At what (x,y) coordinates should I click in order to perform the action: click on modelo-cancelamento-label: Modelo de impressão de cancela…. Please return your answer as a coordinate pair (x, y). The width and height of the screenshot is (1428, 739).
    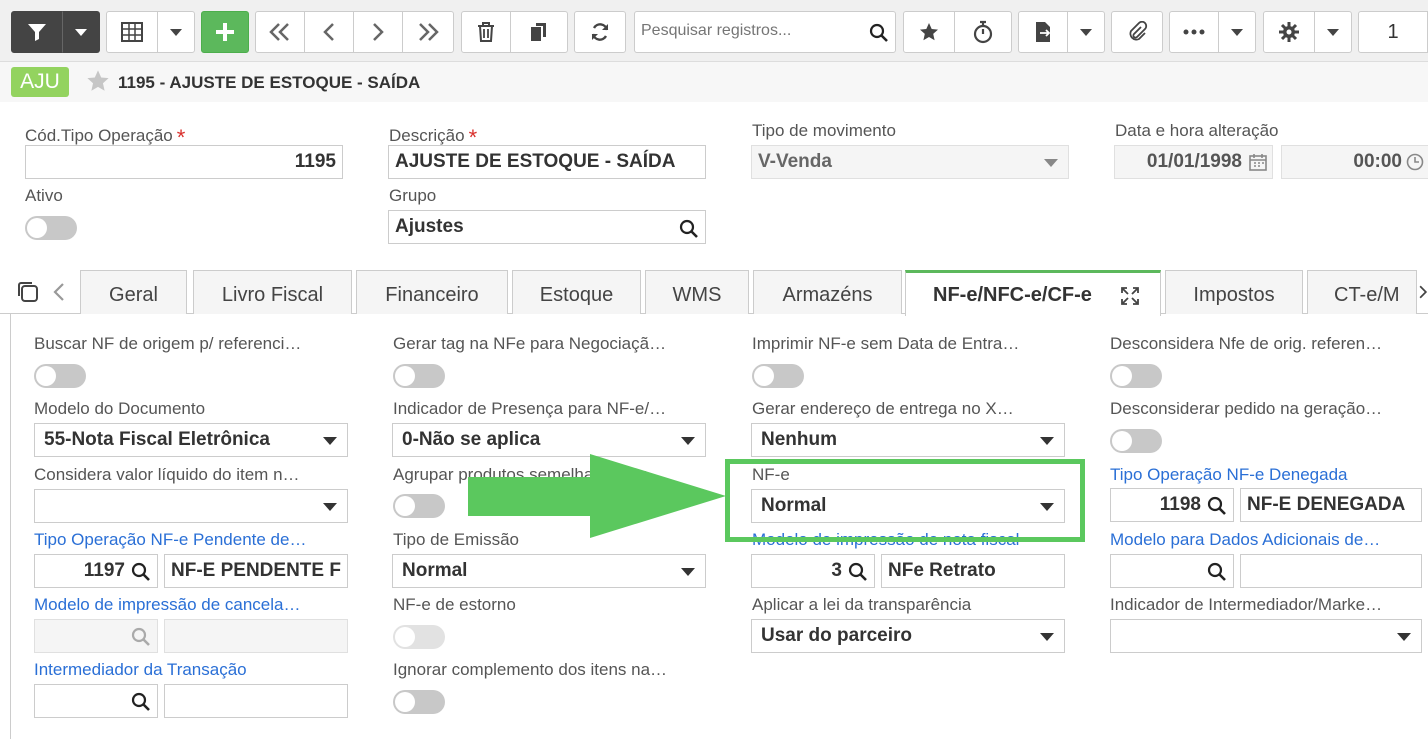
    Looking at the image, I should click on (167, 605).